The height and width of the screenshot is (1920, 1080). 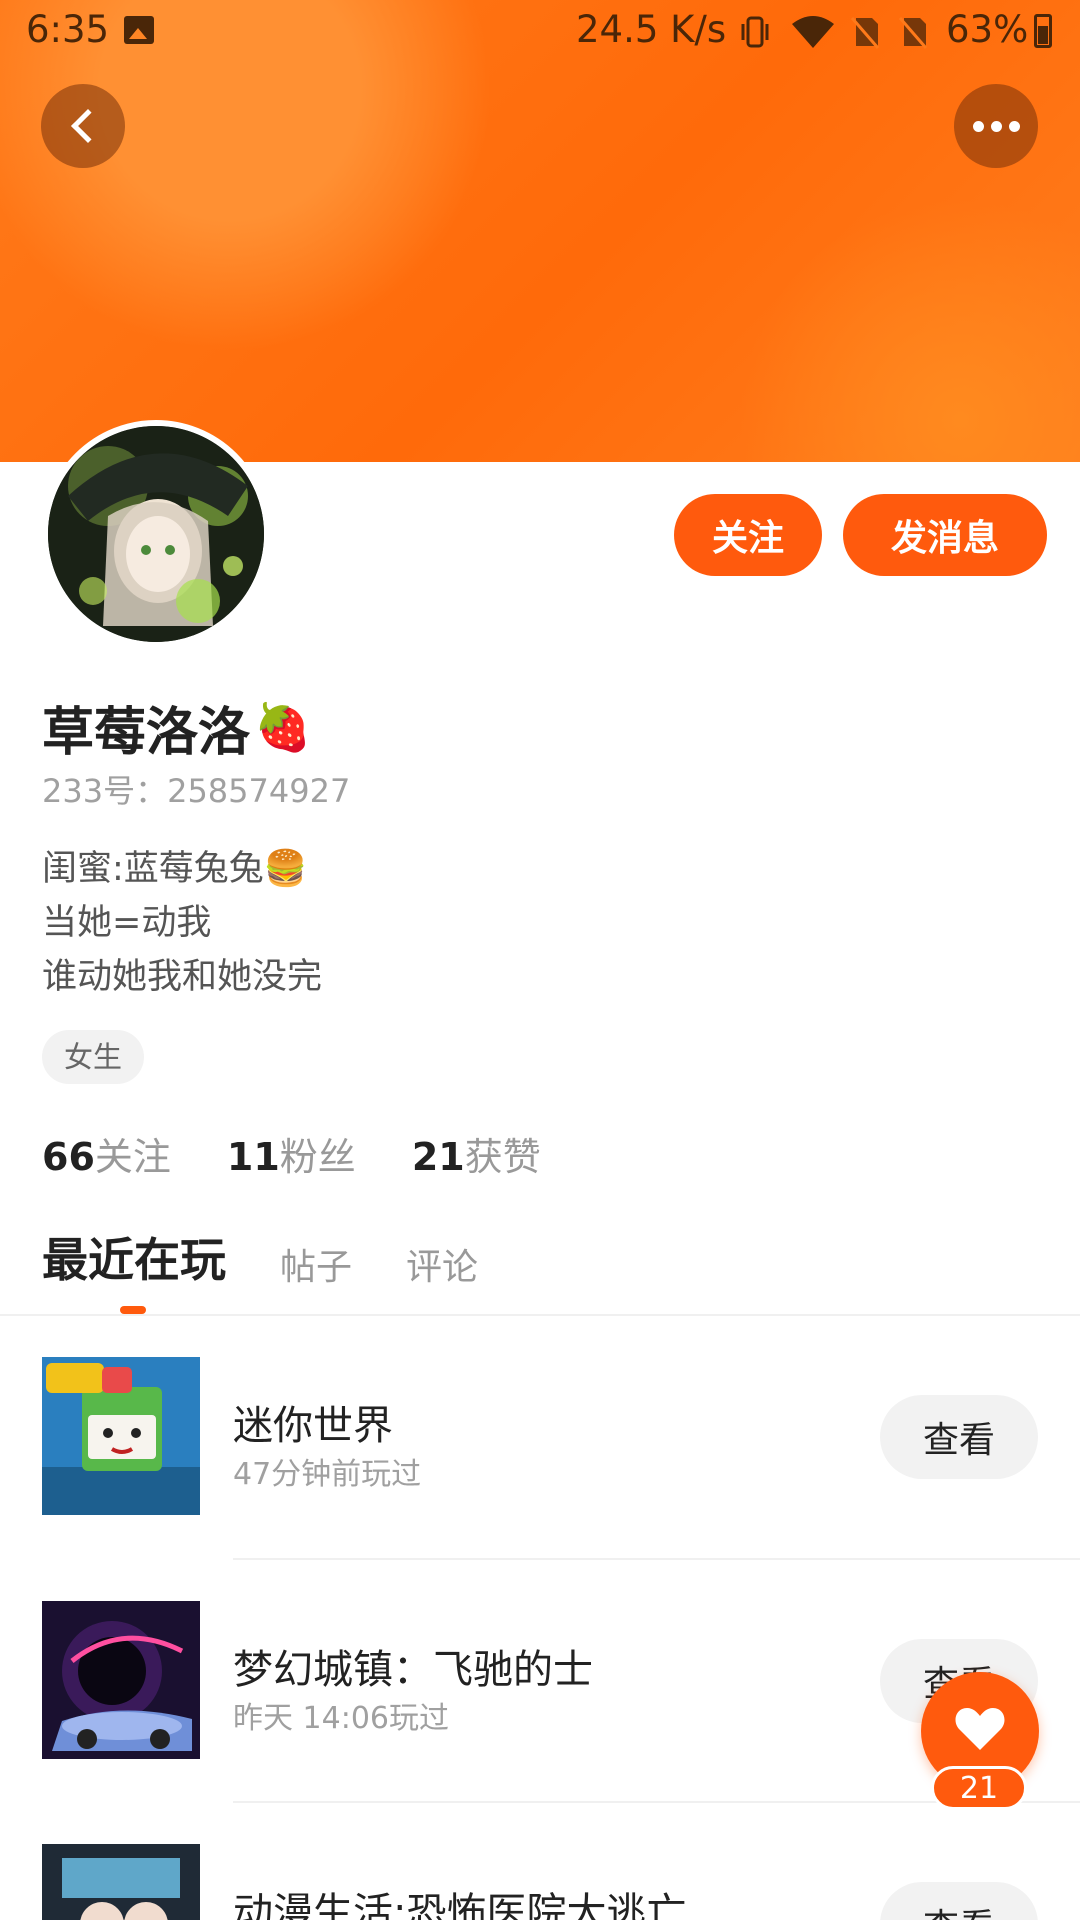 I want to click on stat-likes: 21获赞, so click(x=476, y=1153).